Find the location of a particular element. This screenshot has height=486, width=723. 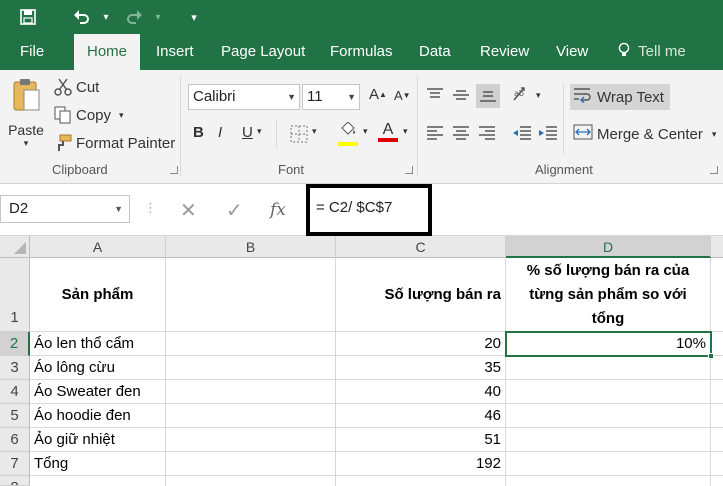

column-header-b: B is located at coordinates (251, 247).